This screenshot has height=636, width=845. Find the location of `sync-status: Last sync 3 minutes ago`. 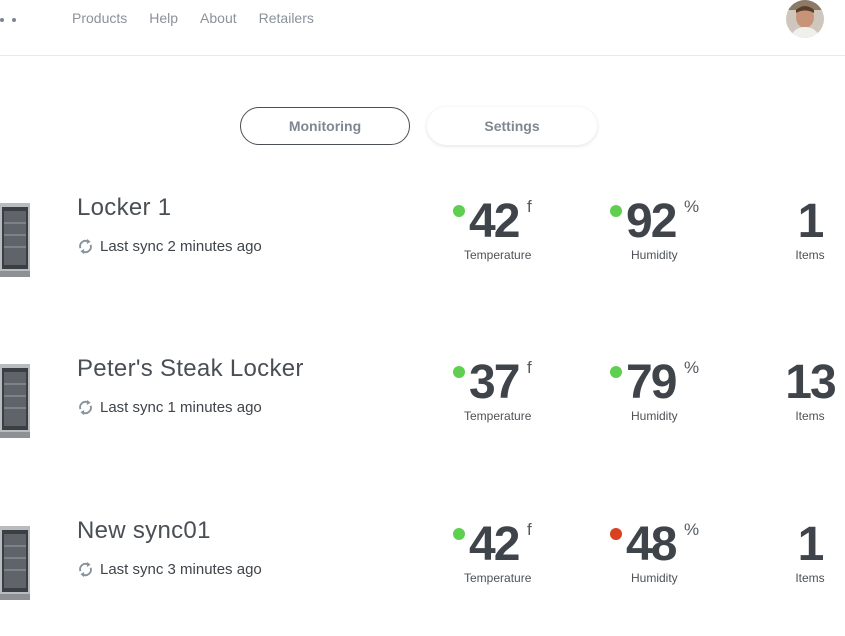

sync-status: Last sync 3 minutes ago is located at coordinates (169, 569).